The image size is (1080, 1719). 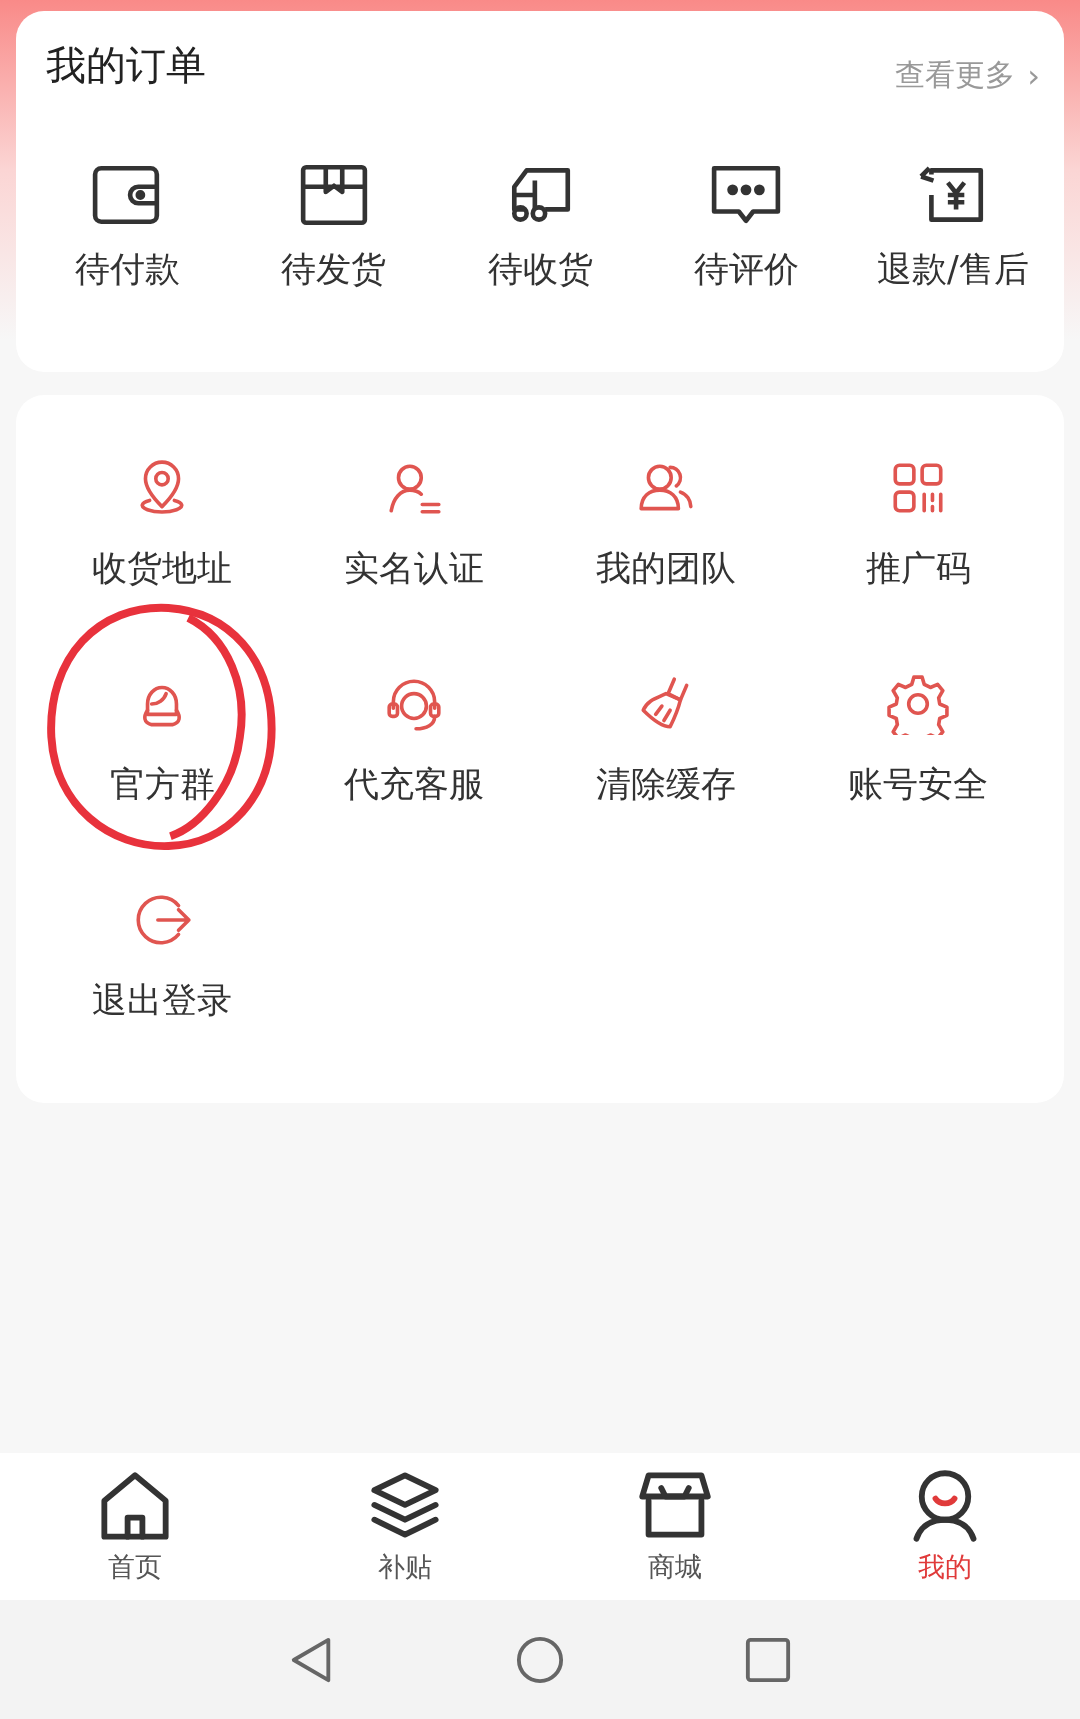 What do you see at coordinates (666, 524) in the screenshot?
I see `menu-item: 我的团队` at bounding box center [666, 524].